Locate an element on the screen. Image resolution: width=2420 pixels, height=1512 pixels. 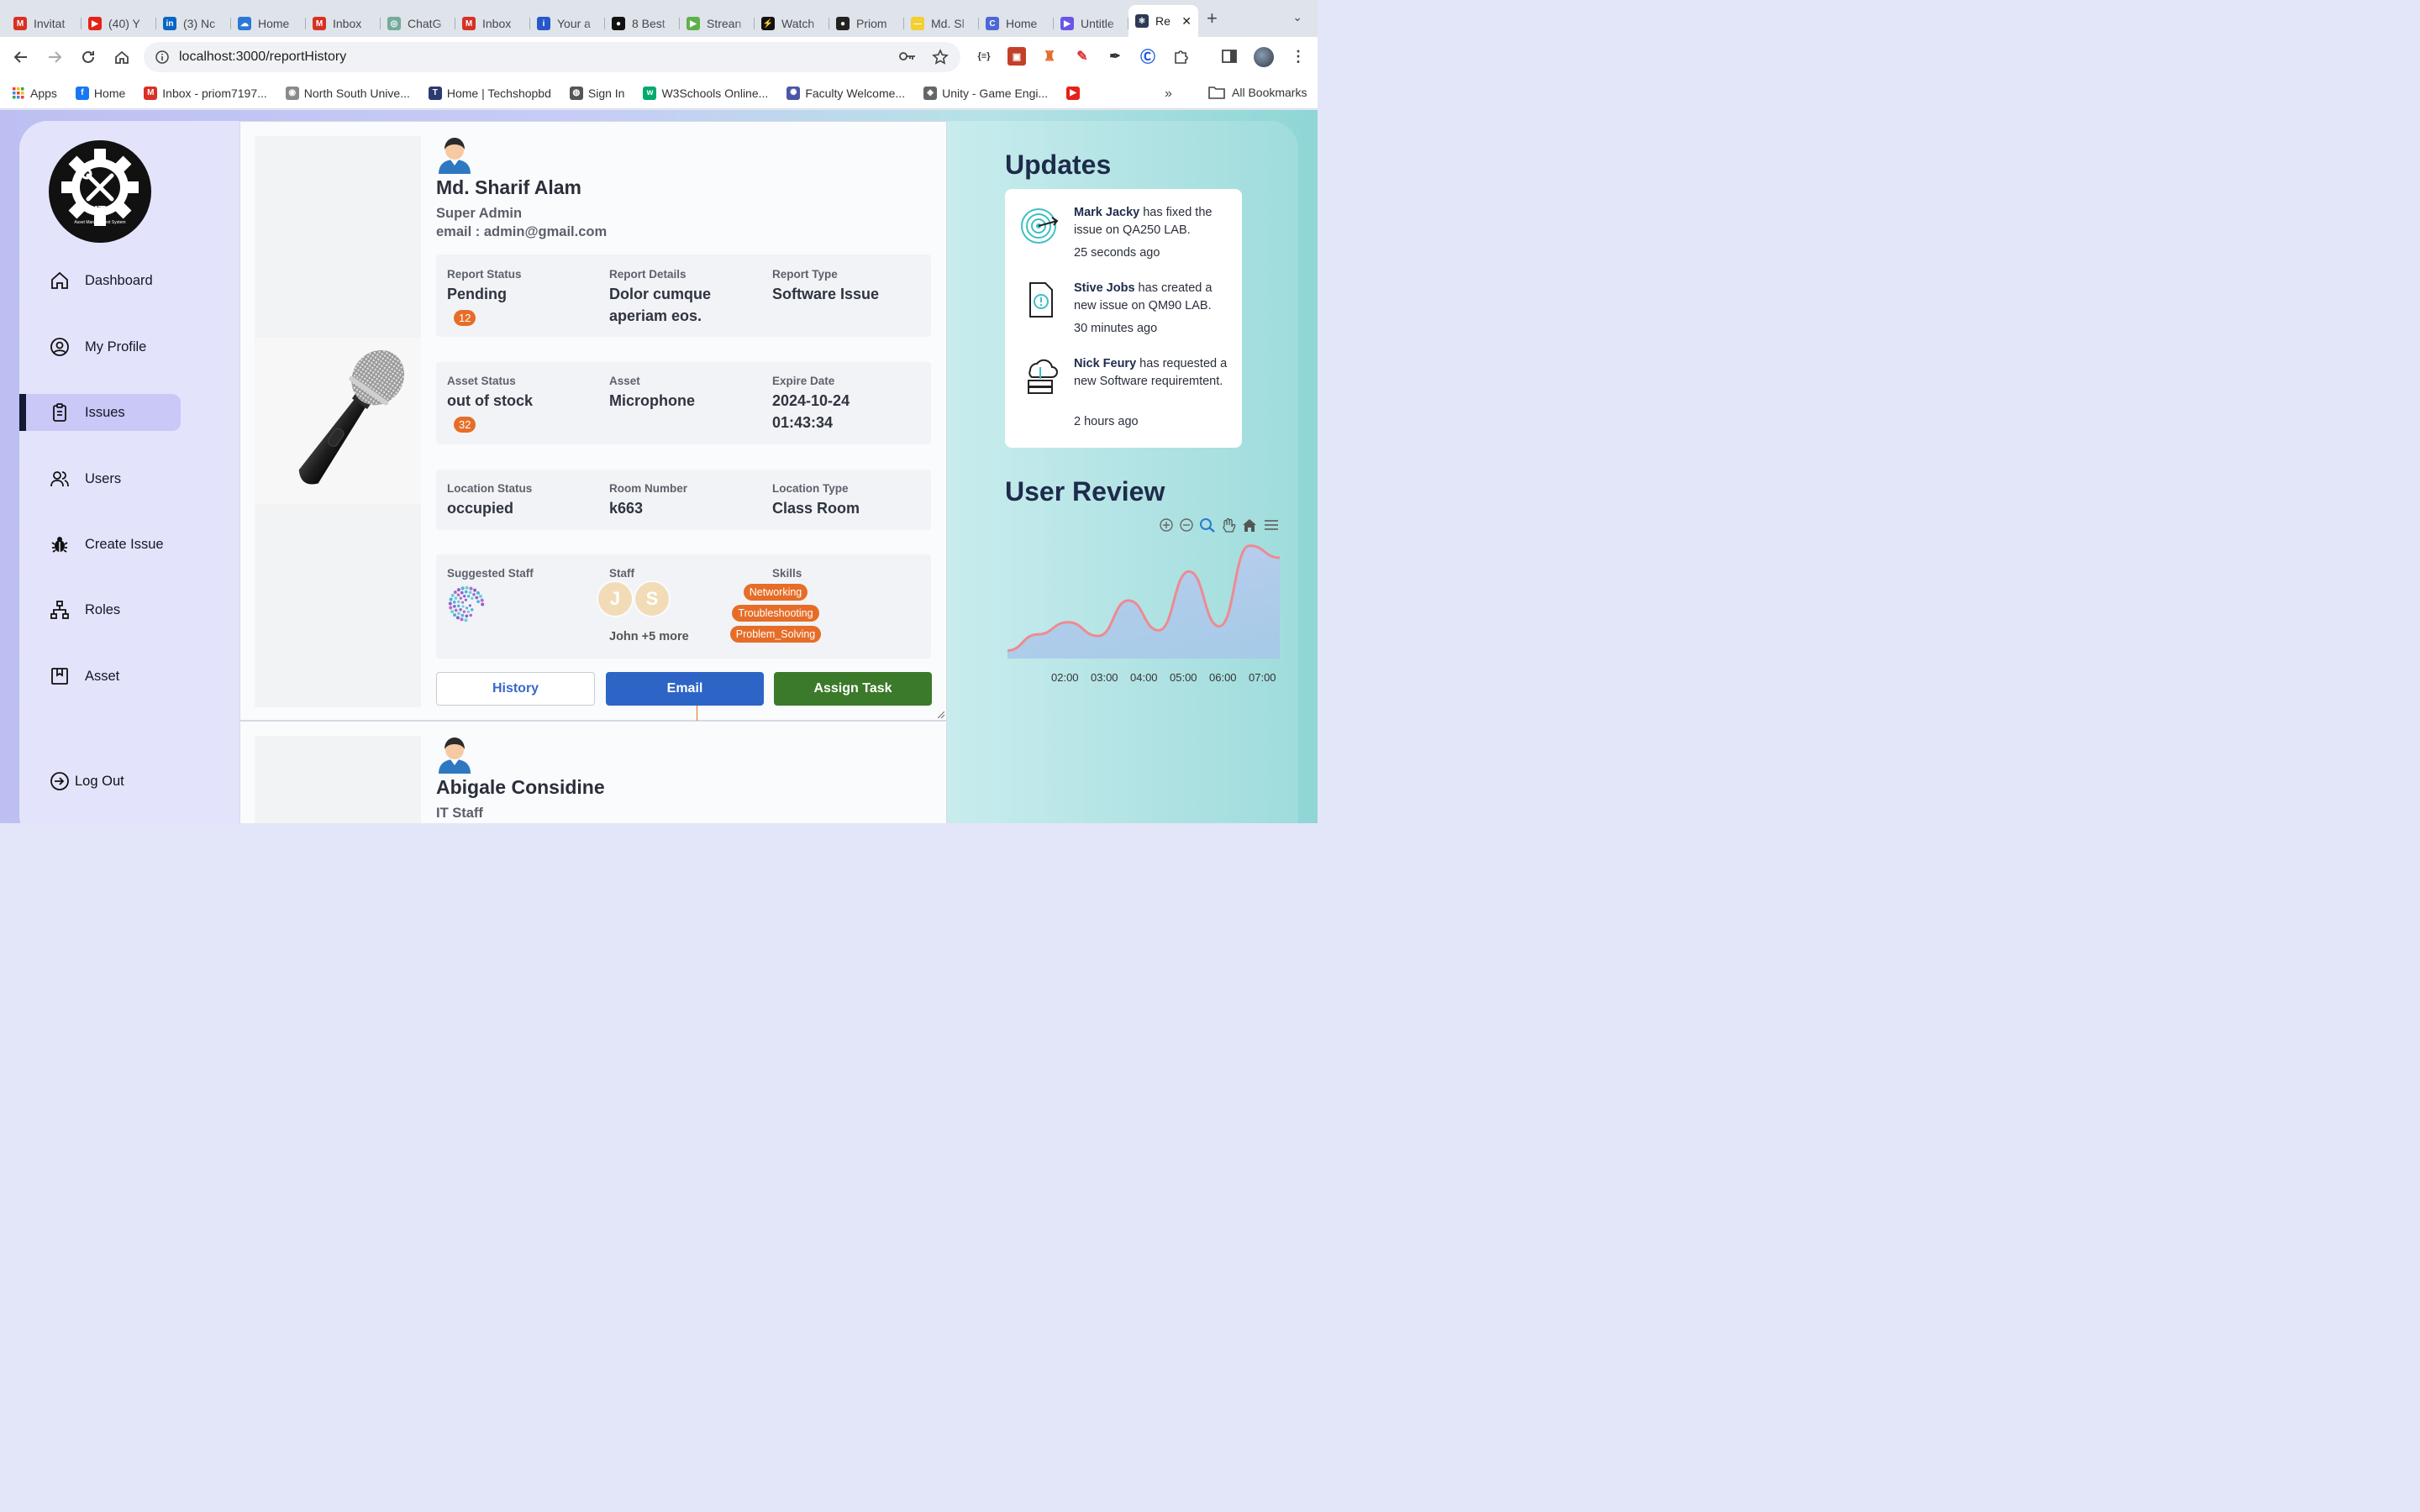
extension-color-icon: ✎ is located at coordinates (1082, 56).